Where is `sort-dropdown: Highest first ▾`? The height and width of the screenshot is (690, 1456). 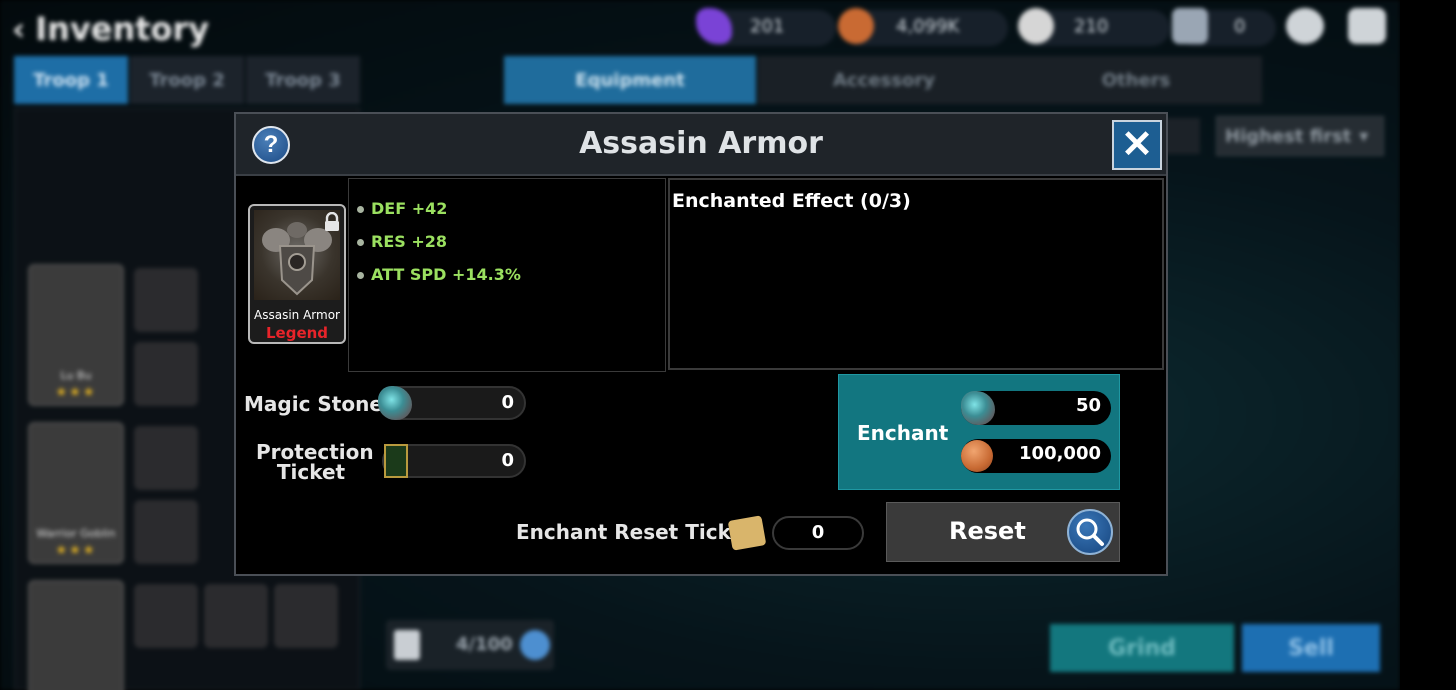
sort-dropdown: Highest first ▾ is located at coordinates (1300, 136).